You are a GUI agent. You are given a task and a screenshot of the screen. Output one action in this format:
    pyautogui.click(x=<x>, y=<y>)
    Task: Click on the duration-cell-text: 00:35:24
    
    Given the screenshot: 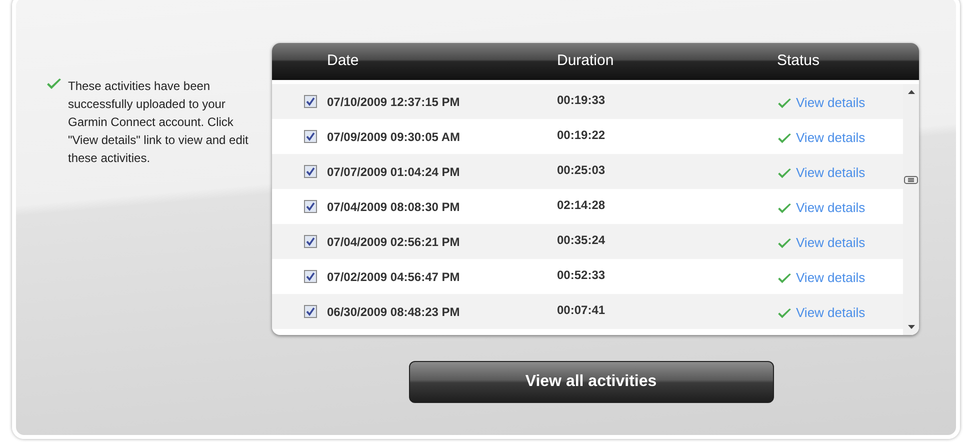 What is the action you would take?
    pyautogui.click(x=581, y=240)
    